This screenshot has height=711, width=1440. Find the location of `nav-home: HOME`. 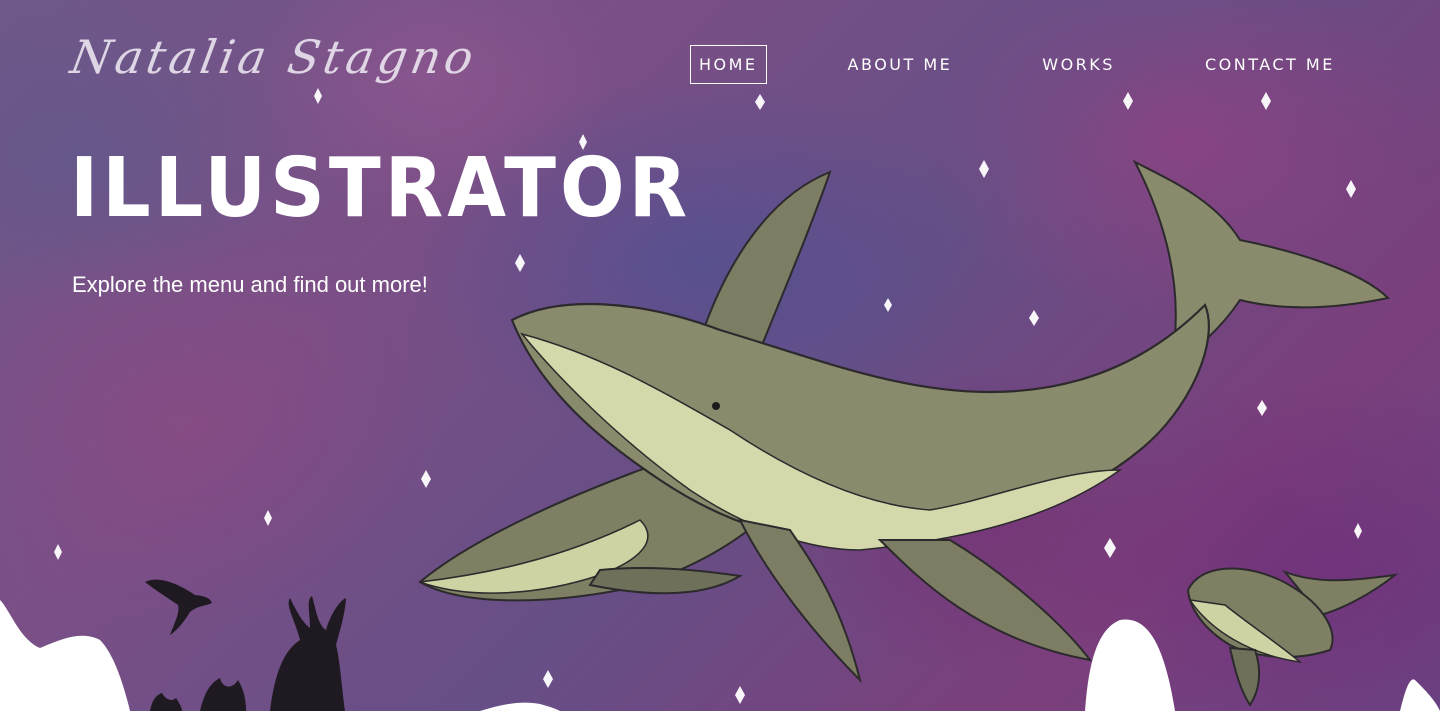

nav-home: HOME is located at coordinates (728, 64).